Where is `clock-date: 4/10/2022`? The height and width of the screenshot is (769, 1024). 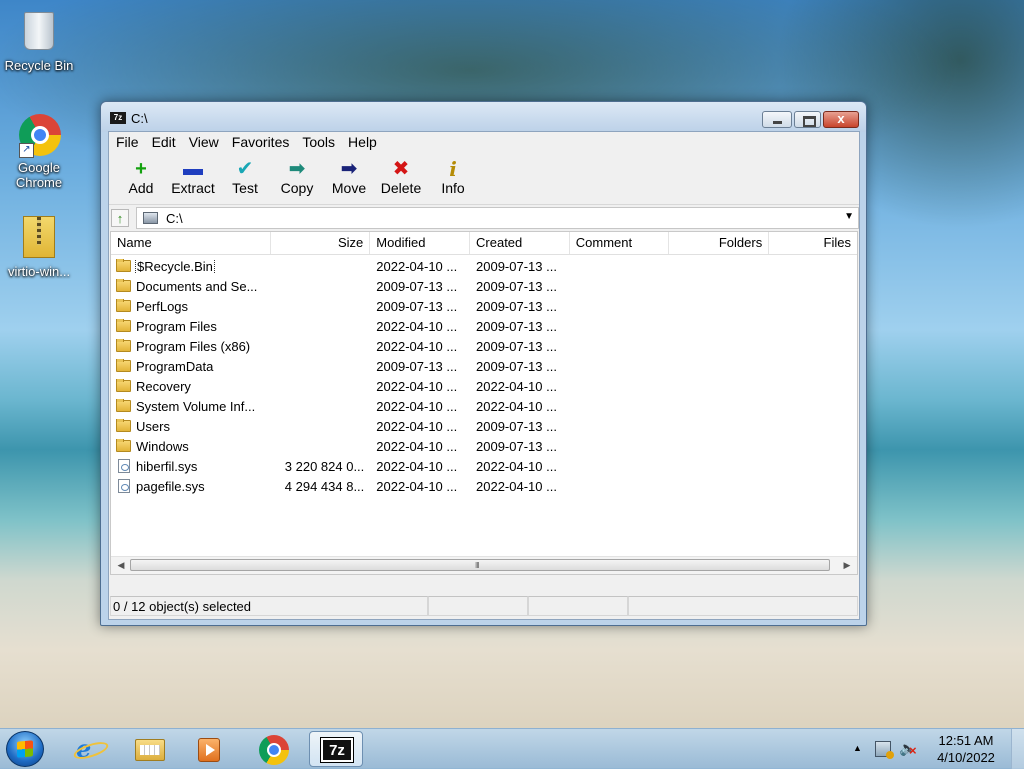 clock-date: 4/10/2022 is located at coordinates (966, 757).